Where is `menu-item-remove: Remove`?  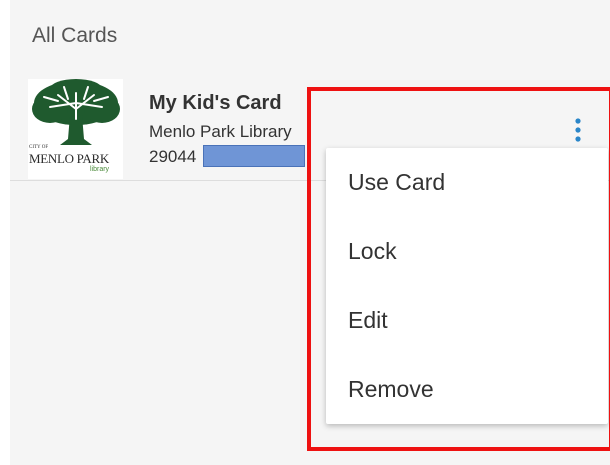
menu-item-remove: Remove is located at coordinates (467, 389).